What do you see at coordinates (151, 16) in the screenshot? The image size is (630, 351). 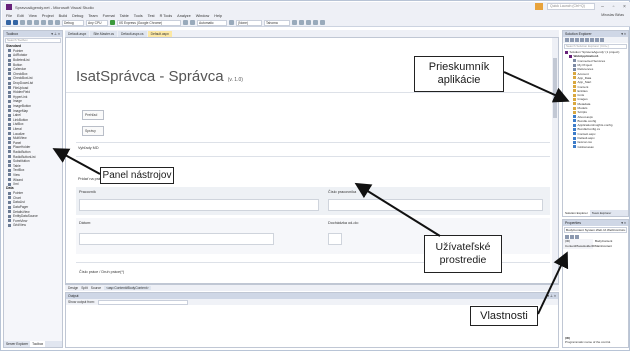 I see `menu-item-test: Test` at bounding box center [151, 16].